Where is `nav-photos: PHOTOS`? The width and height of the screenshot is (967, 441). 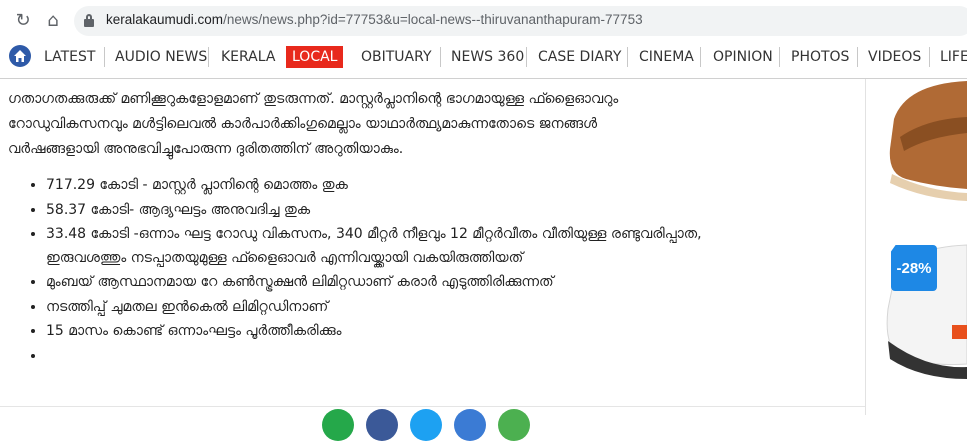 nav-photos: PHOTOS is located at coordinates (820, 57).